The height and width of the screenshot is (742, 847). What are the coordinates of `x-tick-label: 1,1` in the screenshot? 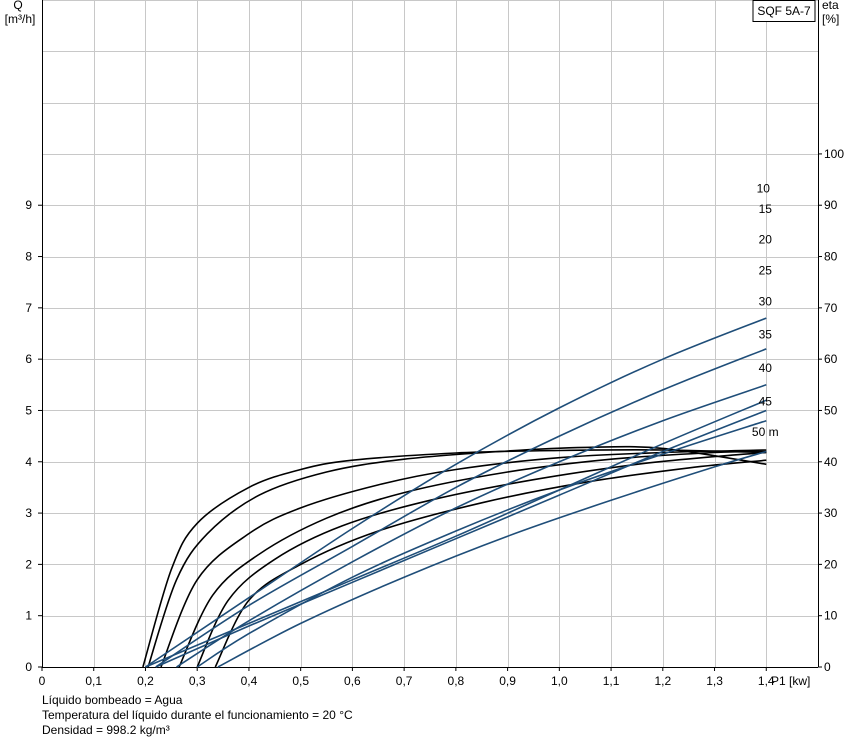 It's located at (611, 681).